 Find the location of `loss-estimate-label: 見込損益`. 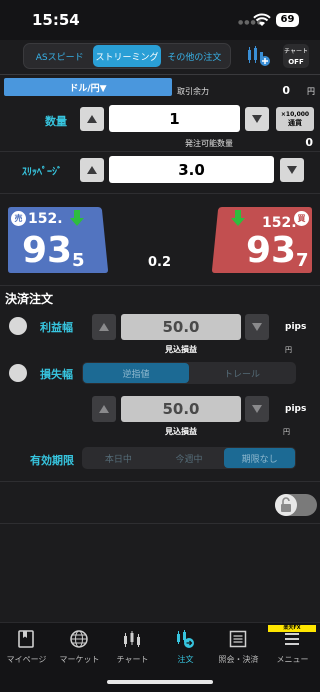

loss-estimate-label: 見込損益 is located at coordinates (181, 431).